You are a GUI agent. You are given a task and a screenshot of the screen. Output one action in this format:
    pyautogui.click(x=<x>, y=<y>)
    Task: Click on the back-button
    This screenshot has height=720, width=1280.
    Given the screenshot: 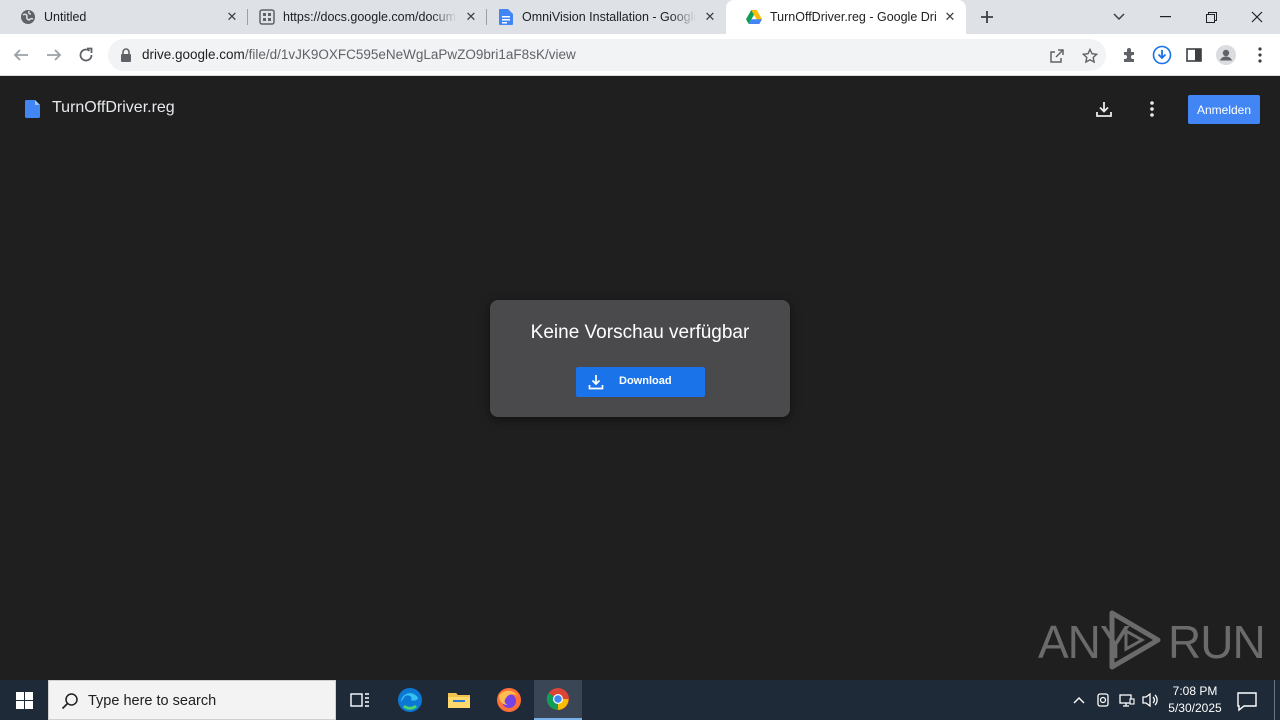 What is the action you would take?
    pyautogui.click(x=21, y=55)
    